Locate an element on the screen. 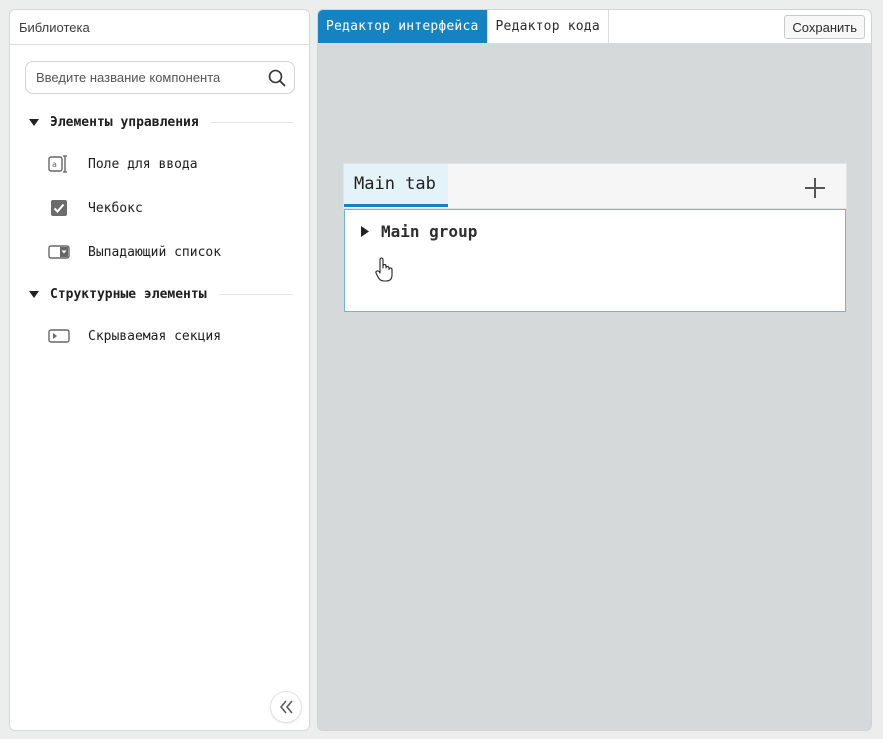 The height and width of the screenshot is (739, 883). library-header: Библиотека is located at coordinates (159, 27).